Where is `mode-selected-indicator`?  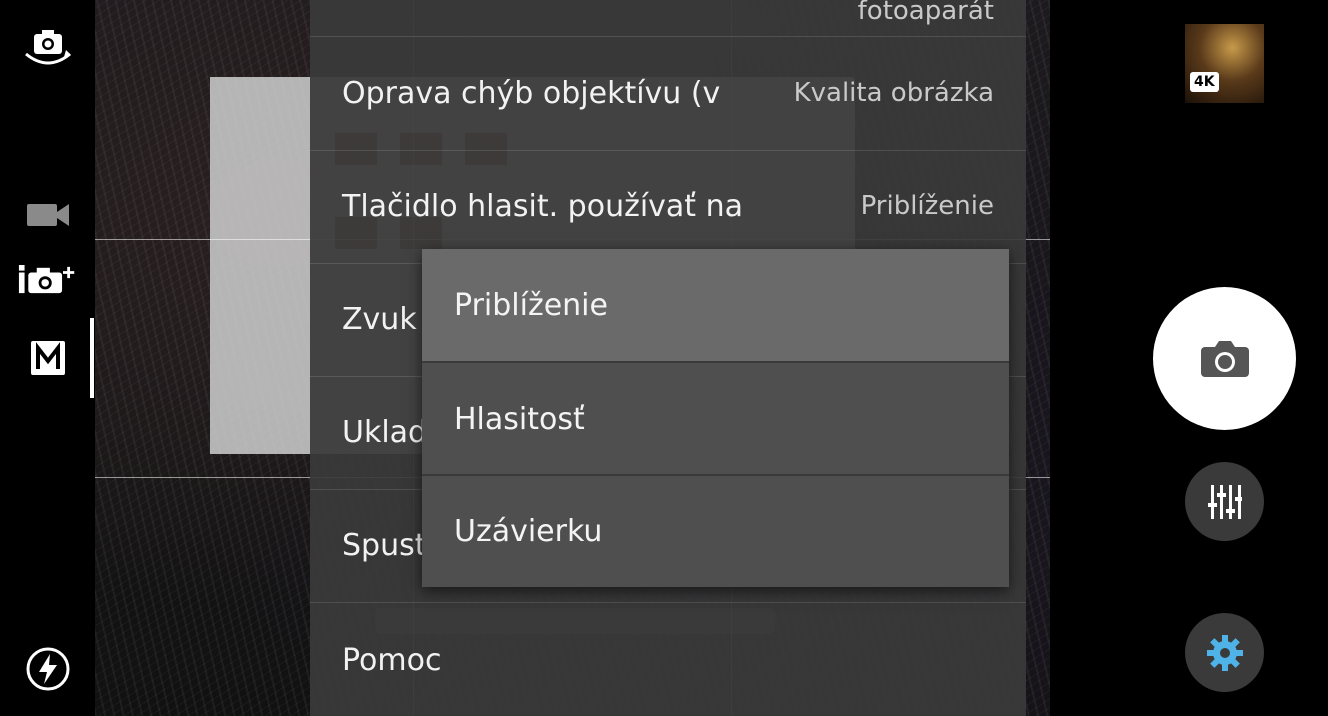
mode-selected-indicator is located at coordinates (92, 358).